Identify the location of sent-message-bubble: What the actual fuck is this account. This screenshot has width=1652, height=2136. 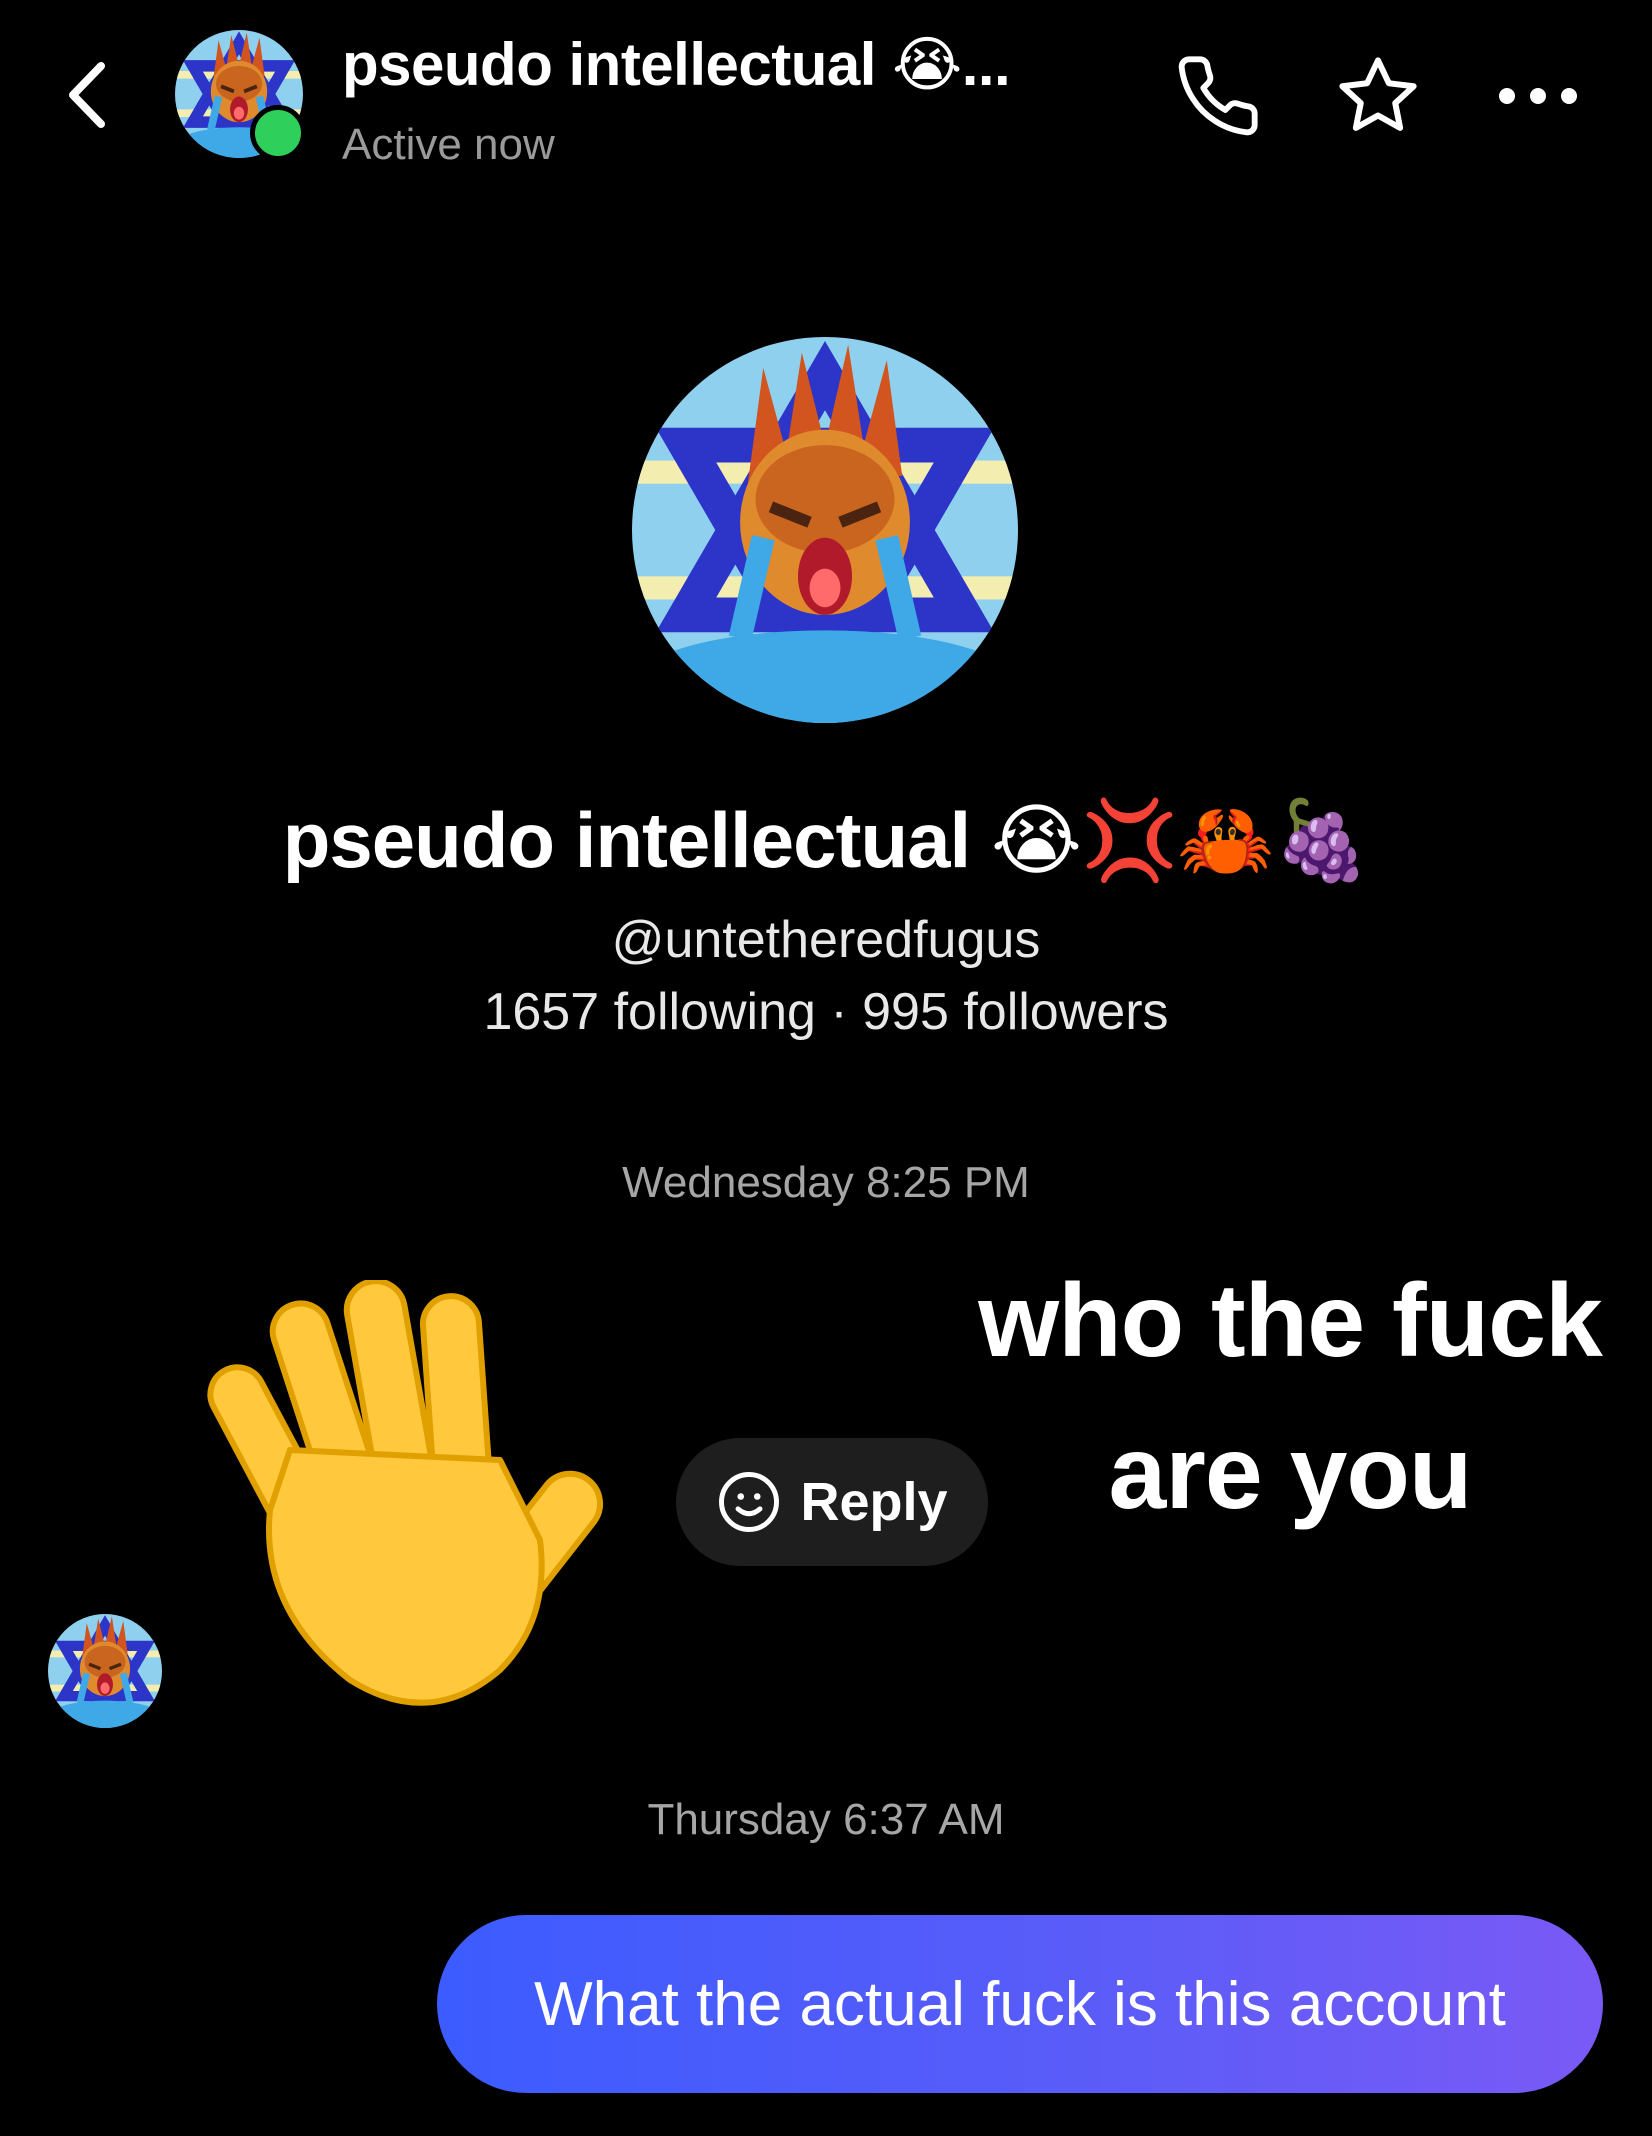
(1020, 2004).